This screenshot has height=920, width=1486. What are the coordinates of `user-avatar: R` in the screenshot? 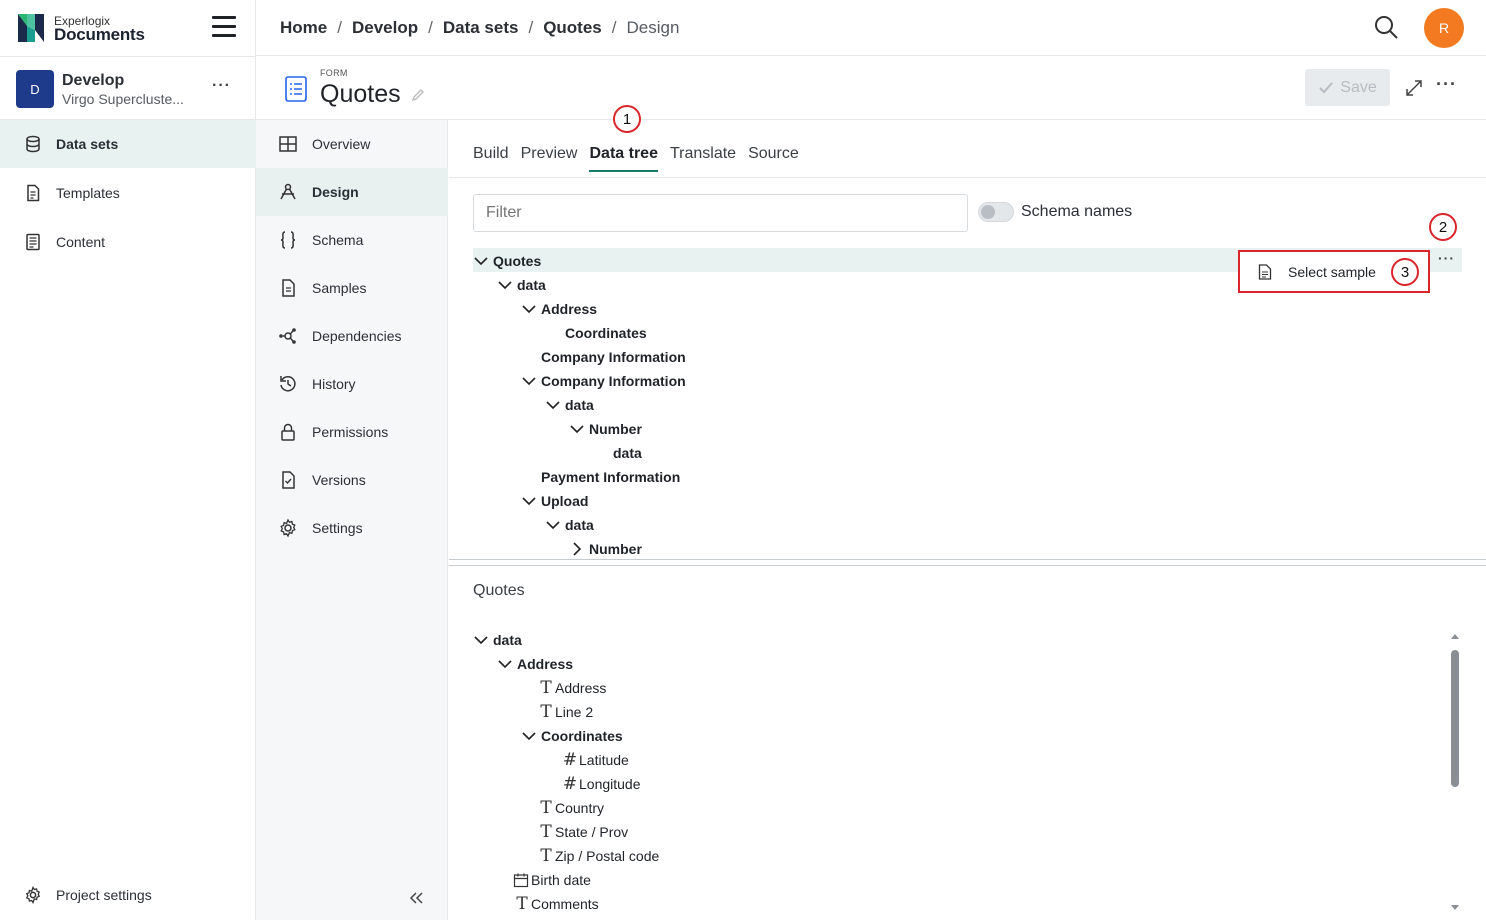 It's located at (1444, 28).